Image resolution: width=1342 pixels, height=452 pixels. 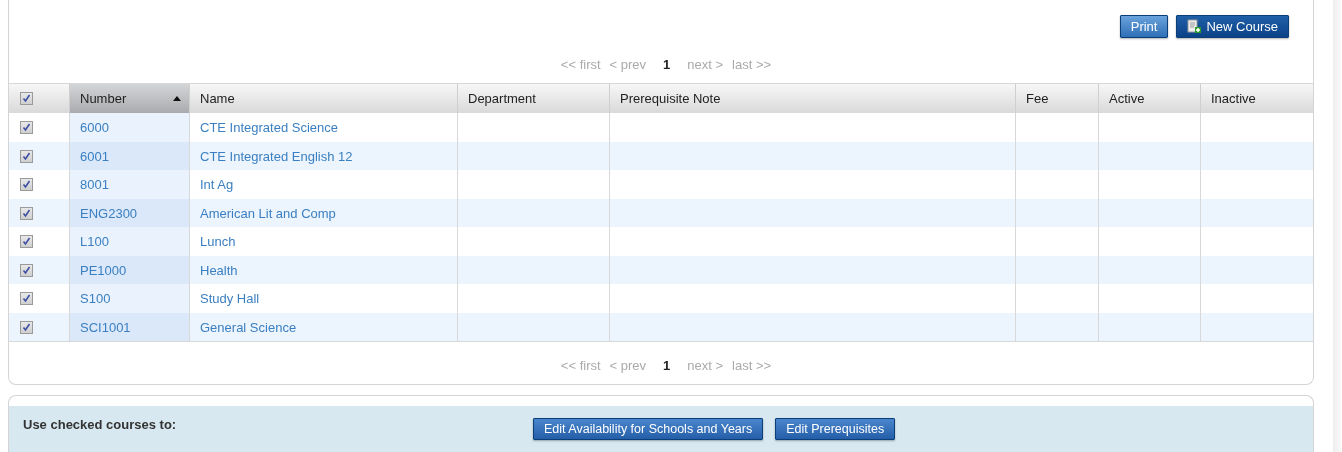 I want to click on column-header: Prerequisite Note, so click(x=812, y=99).